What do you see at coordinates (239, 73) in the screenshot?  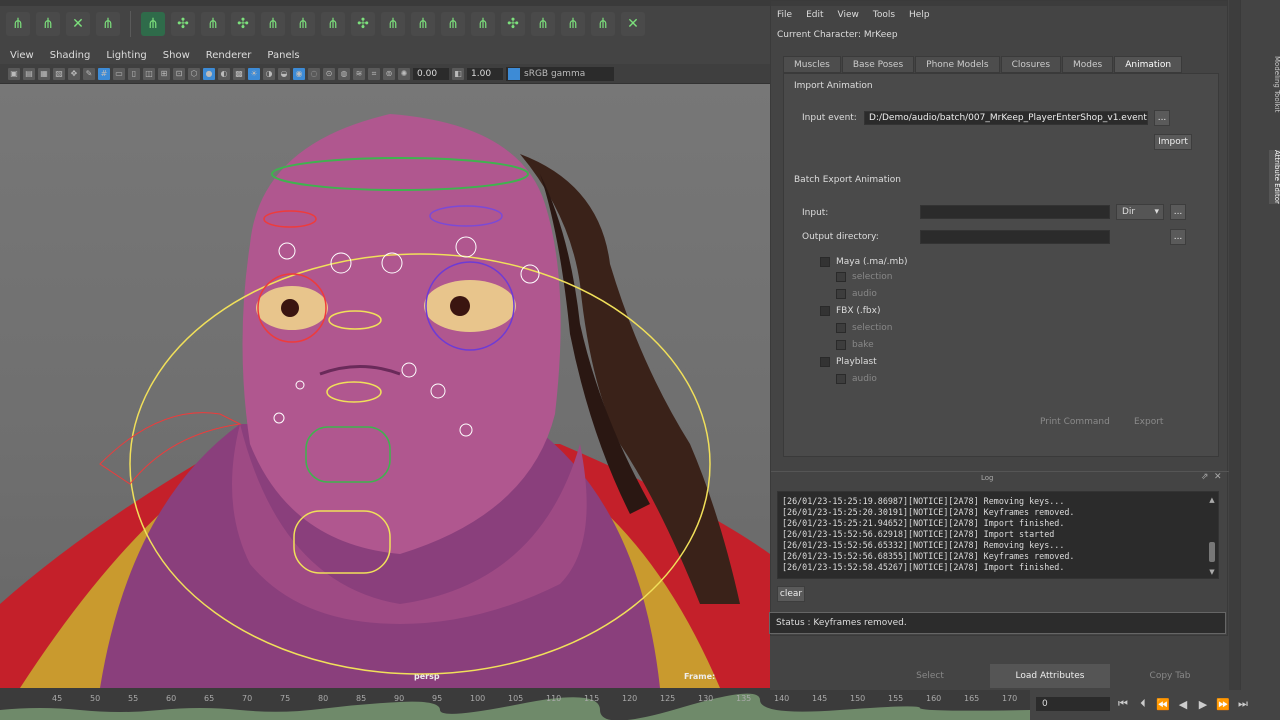 I see `textured-icon: ▩` at bounding box center [239, 73].